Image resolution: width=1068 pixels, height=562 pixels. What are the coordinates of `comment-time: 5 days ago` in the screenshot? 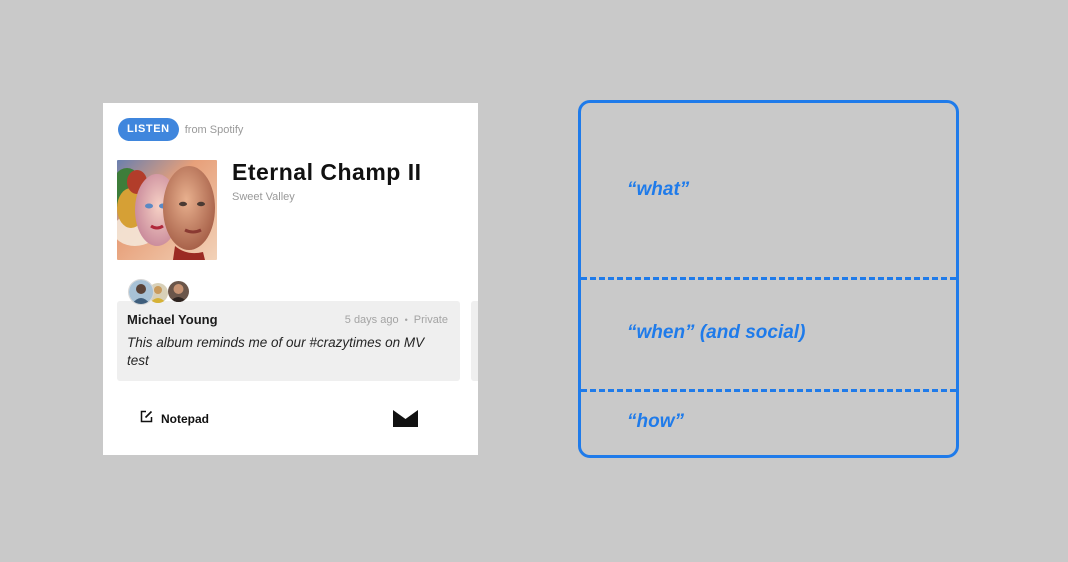 It's located at (371, 320).